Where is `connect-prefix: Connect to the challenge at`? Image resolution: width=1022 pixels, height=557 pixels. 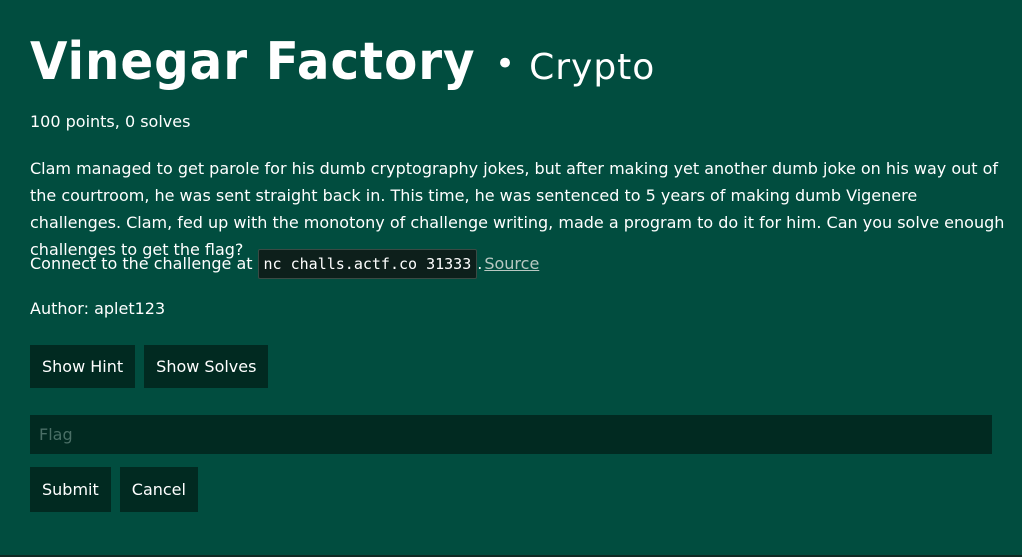 connect-prefix: Connect to the challenge at is located at coordinates (141, 263).